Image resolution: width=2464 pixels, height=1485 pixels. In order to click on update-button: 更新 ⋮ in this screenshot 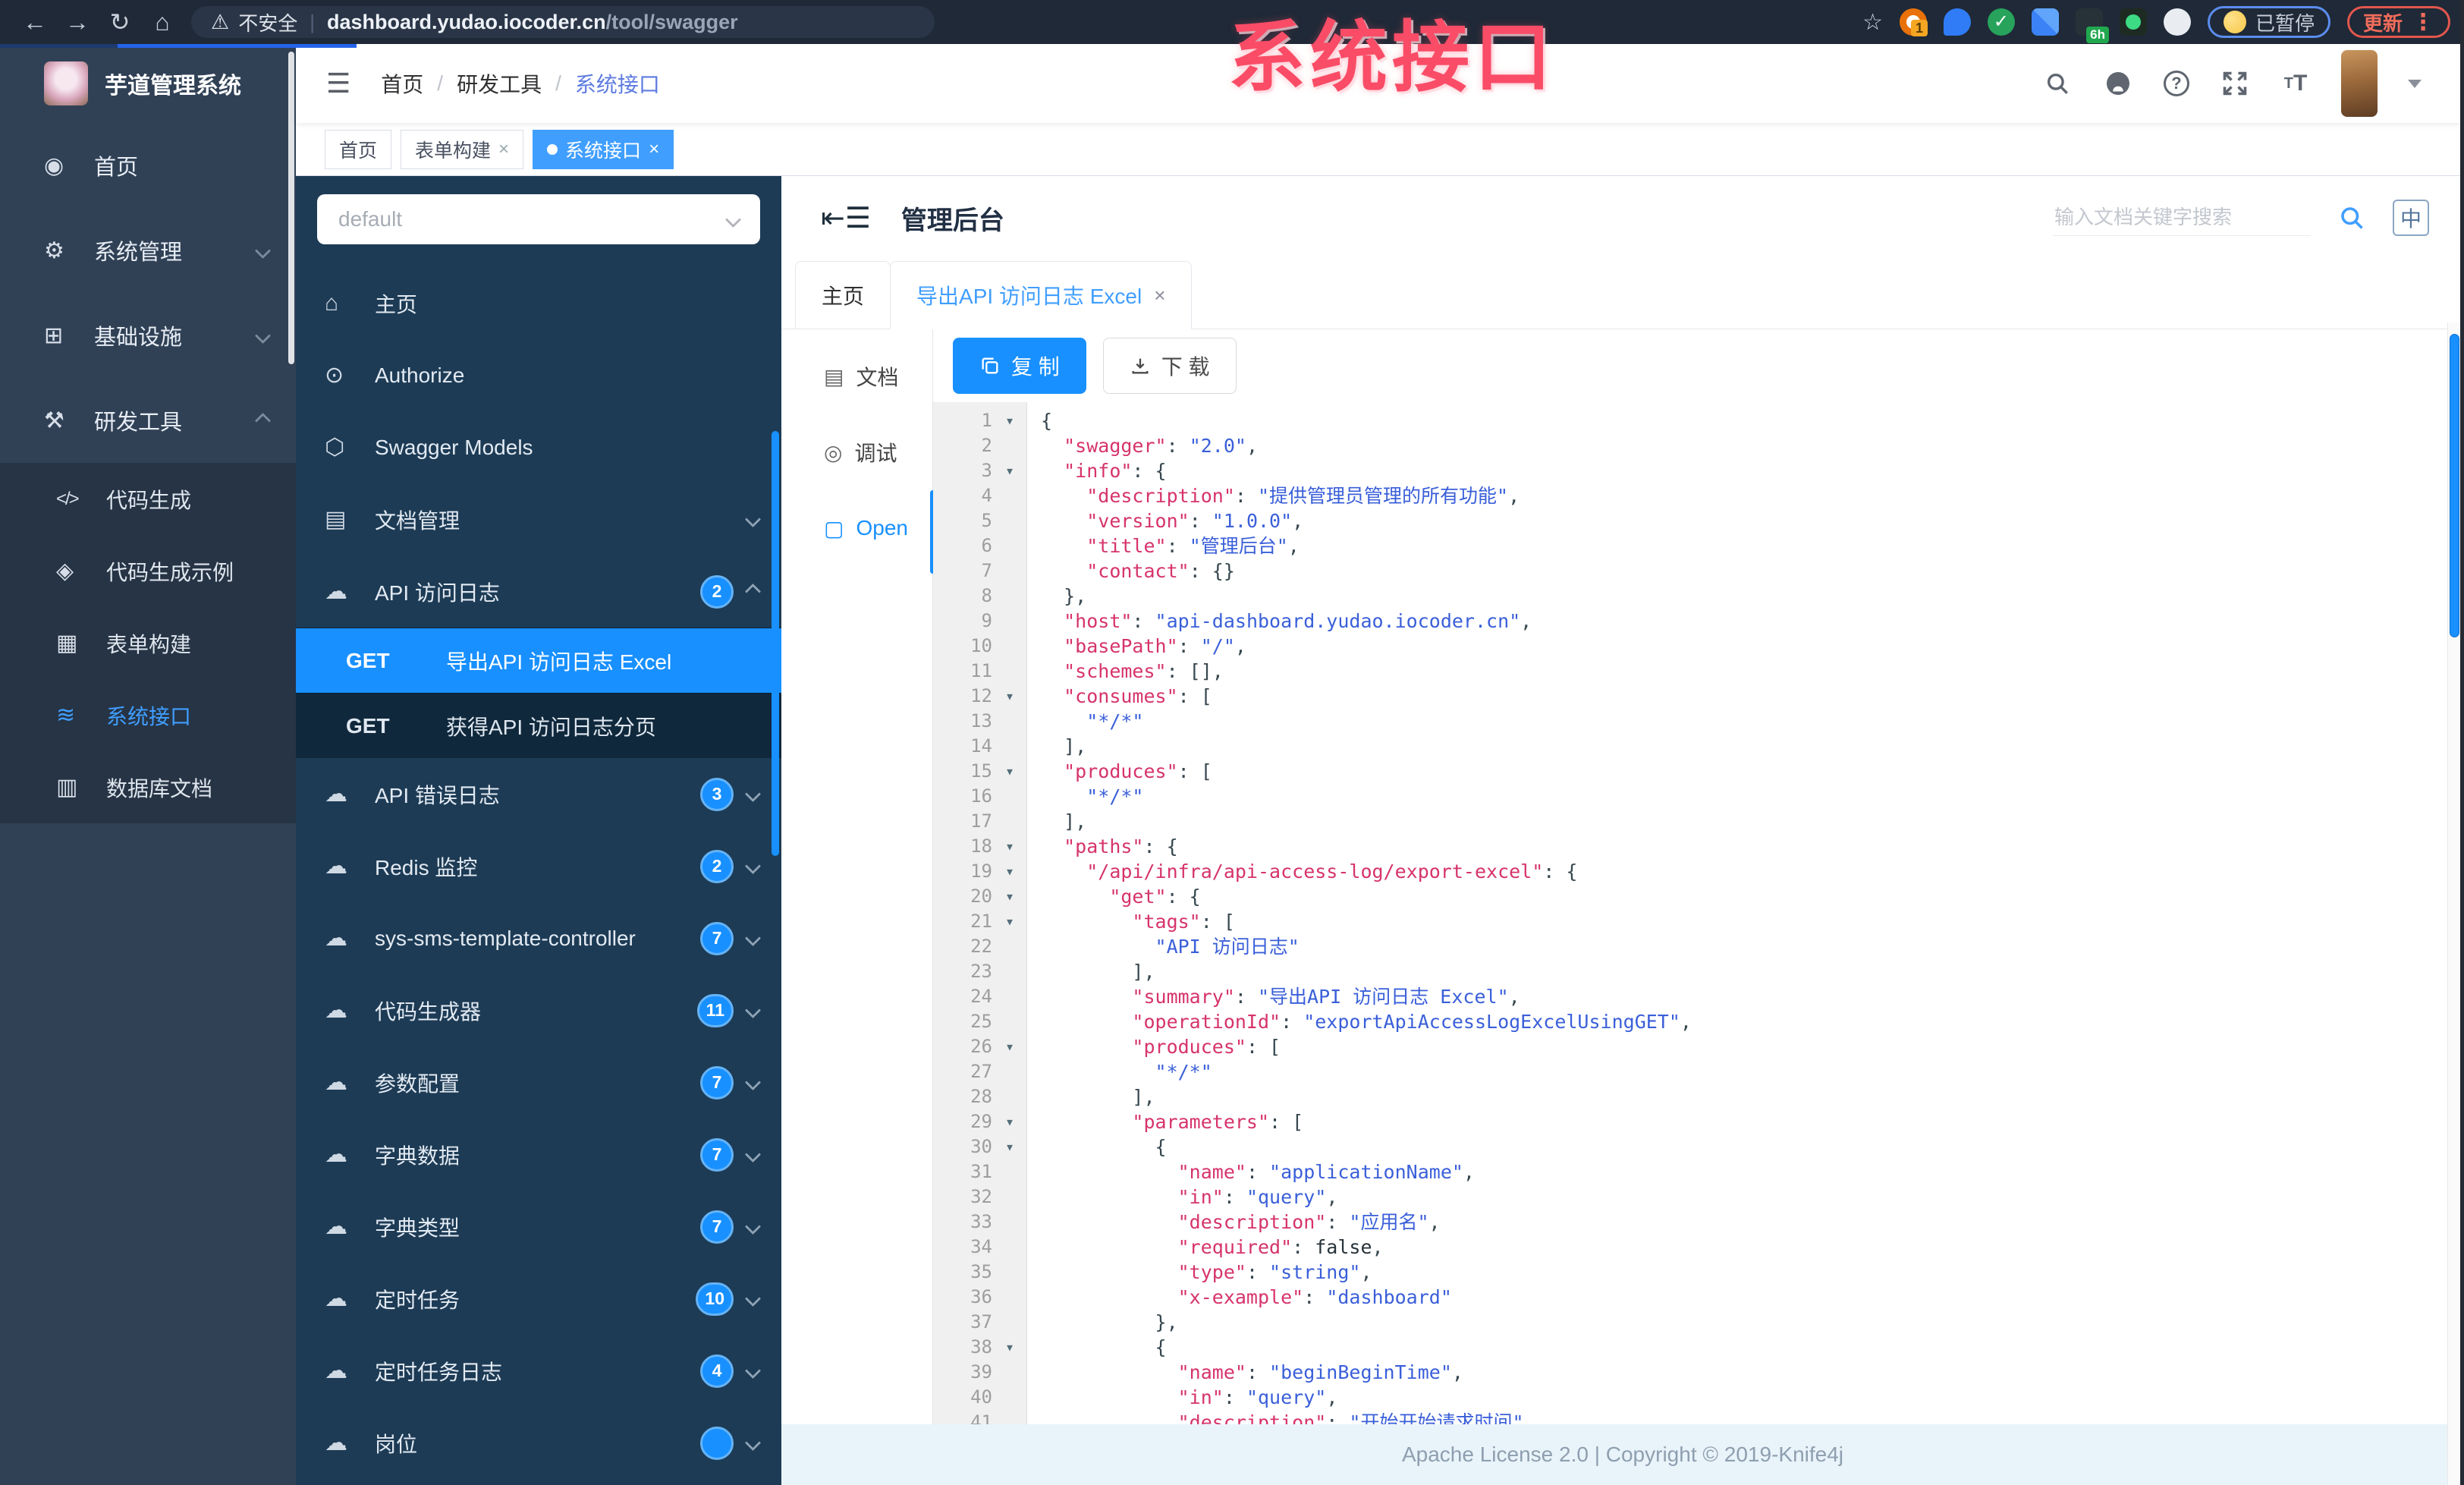, I will do `click(2398, 22)`.